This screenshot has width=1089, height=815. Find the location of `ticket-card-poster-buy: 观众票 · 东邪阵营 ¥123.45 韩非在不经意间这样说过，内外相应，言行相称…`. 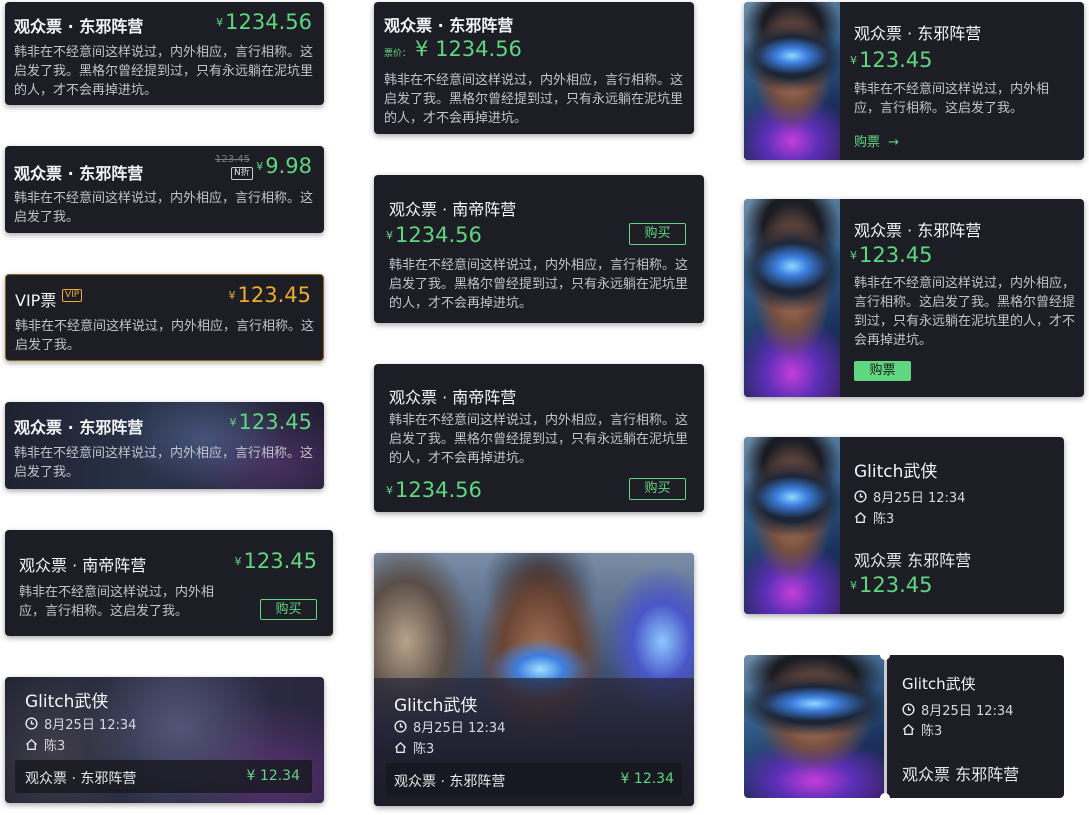

ticket-card-poster-buy: 观众票 · 东邪阵营 ¥123.45 韩非在不经意间这样说过，内外相应，言行相称… is located at coordinates (914, 298).